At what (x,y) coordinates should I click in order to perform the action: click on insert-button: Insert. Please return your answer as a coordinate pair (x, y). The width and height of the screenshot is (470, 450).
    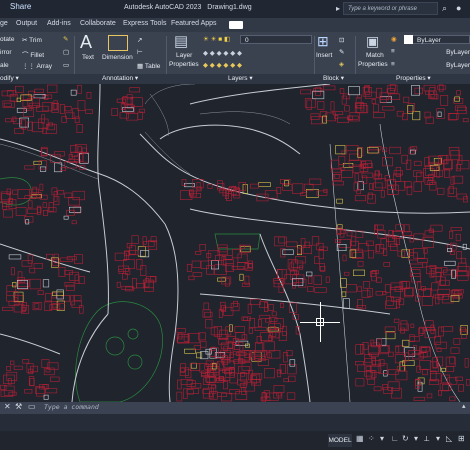
    Looking at the image, I should click on (324, 55).